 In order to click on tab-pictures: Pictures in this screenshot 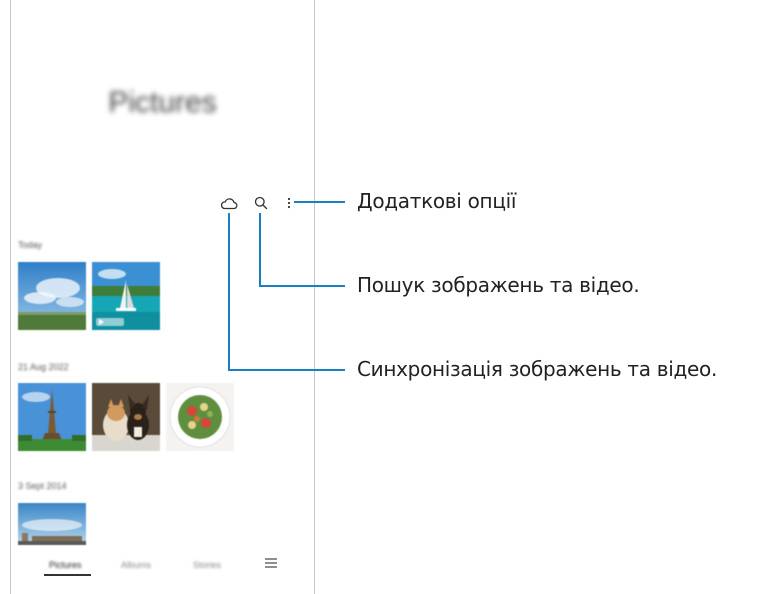, I will do `click(65, 565)`.